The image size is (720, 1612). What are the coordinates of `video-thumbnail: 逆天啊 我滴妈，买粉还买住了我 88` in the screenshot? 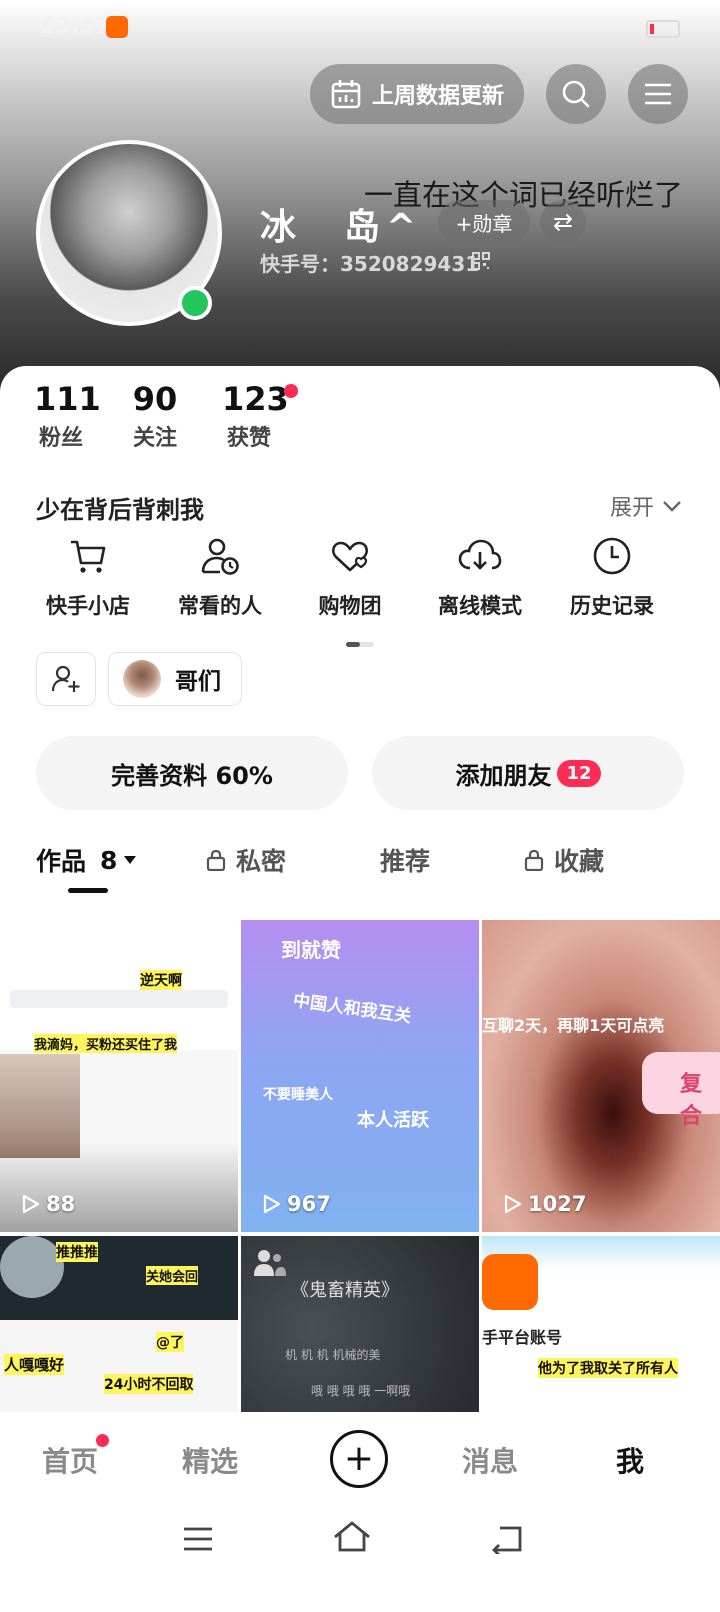 It's located at (119, 1076).